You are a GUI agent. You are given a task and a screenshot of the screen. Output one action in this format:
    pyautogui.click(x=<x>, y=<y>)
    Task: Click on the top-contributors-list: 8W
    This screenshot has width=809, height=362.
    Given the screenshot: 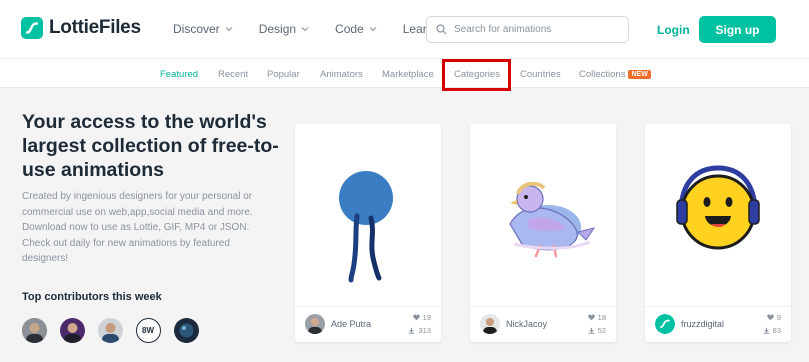 What is the action you would take?
    pyautogui.click(x=117, y=330)
    